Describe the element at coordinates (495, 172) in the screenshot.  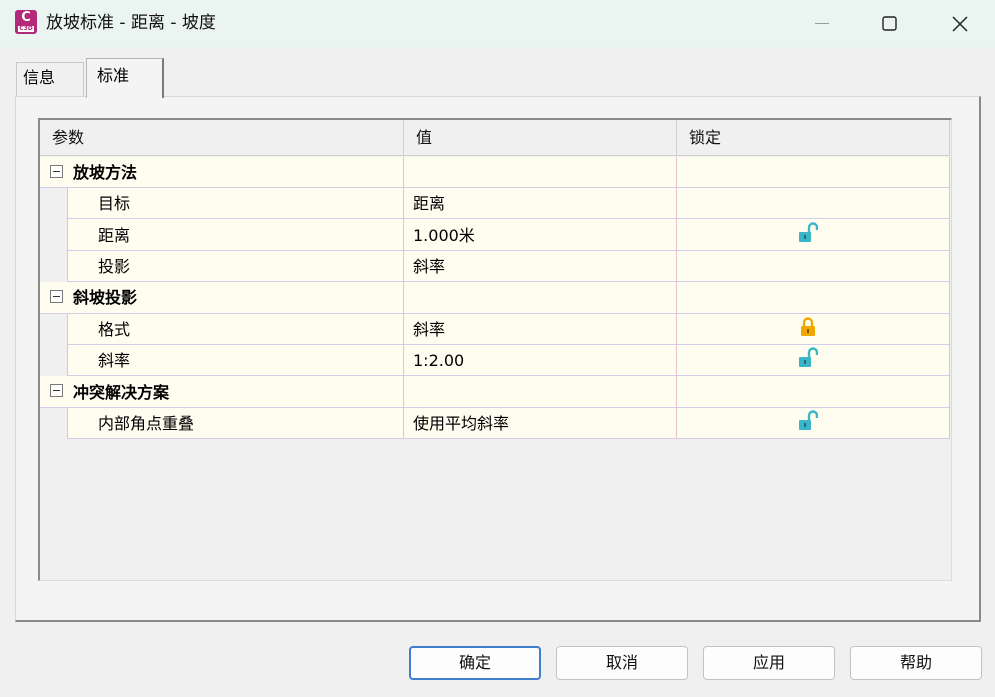
I see `category-row-grading-method` at that location.